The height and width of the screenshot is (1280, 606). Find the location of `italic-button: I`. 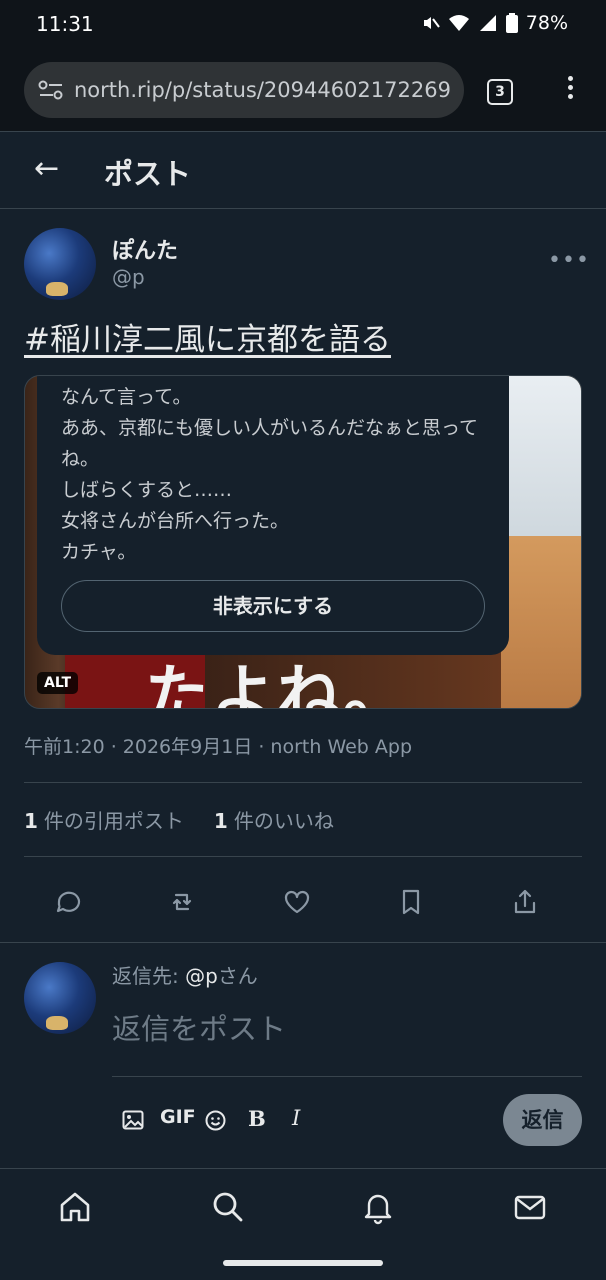

italic-button: I is located at coordinates (296, 1118).